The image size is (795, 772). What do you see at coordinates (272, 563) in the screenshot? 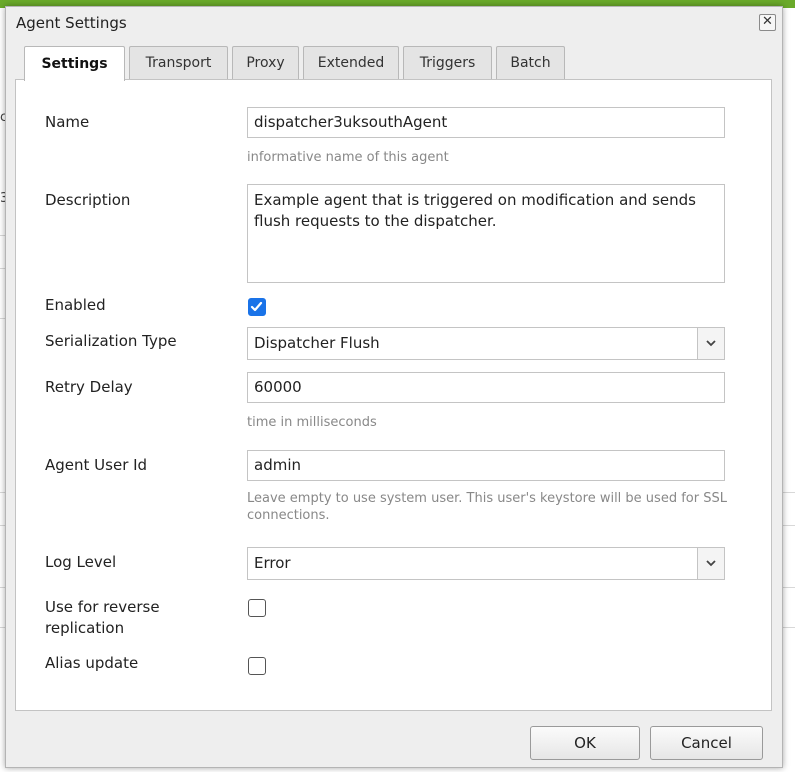
I see `log-level-value: Error` at bounding box center [272, 563].